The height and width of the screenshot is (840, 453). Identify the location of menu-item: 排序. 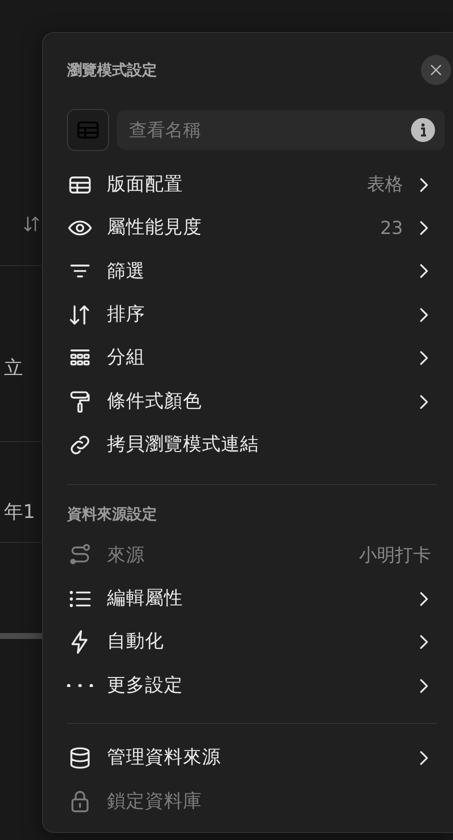
(249, 315).